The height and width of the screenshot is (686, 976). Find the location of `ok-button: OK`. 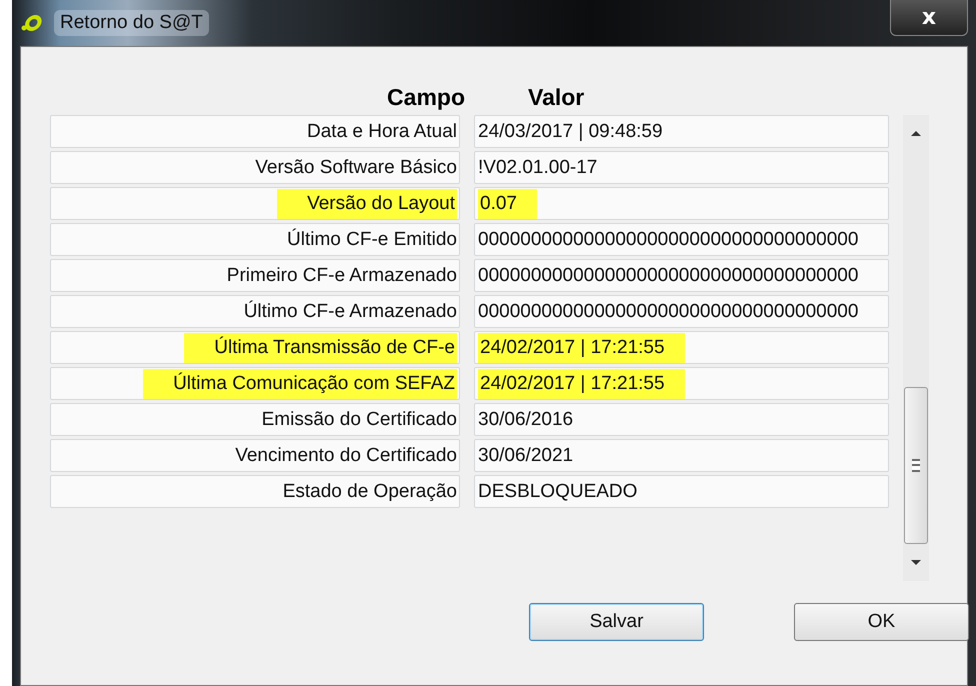

ok-button: OK is located at coordinates (881, 622).